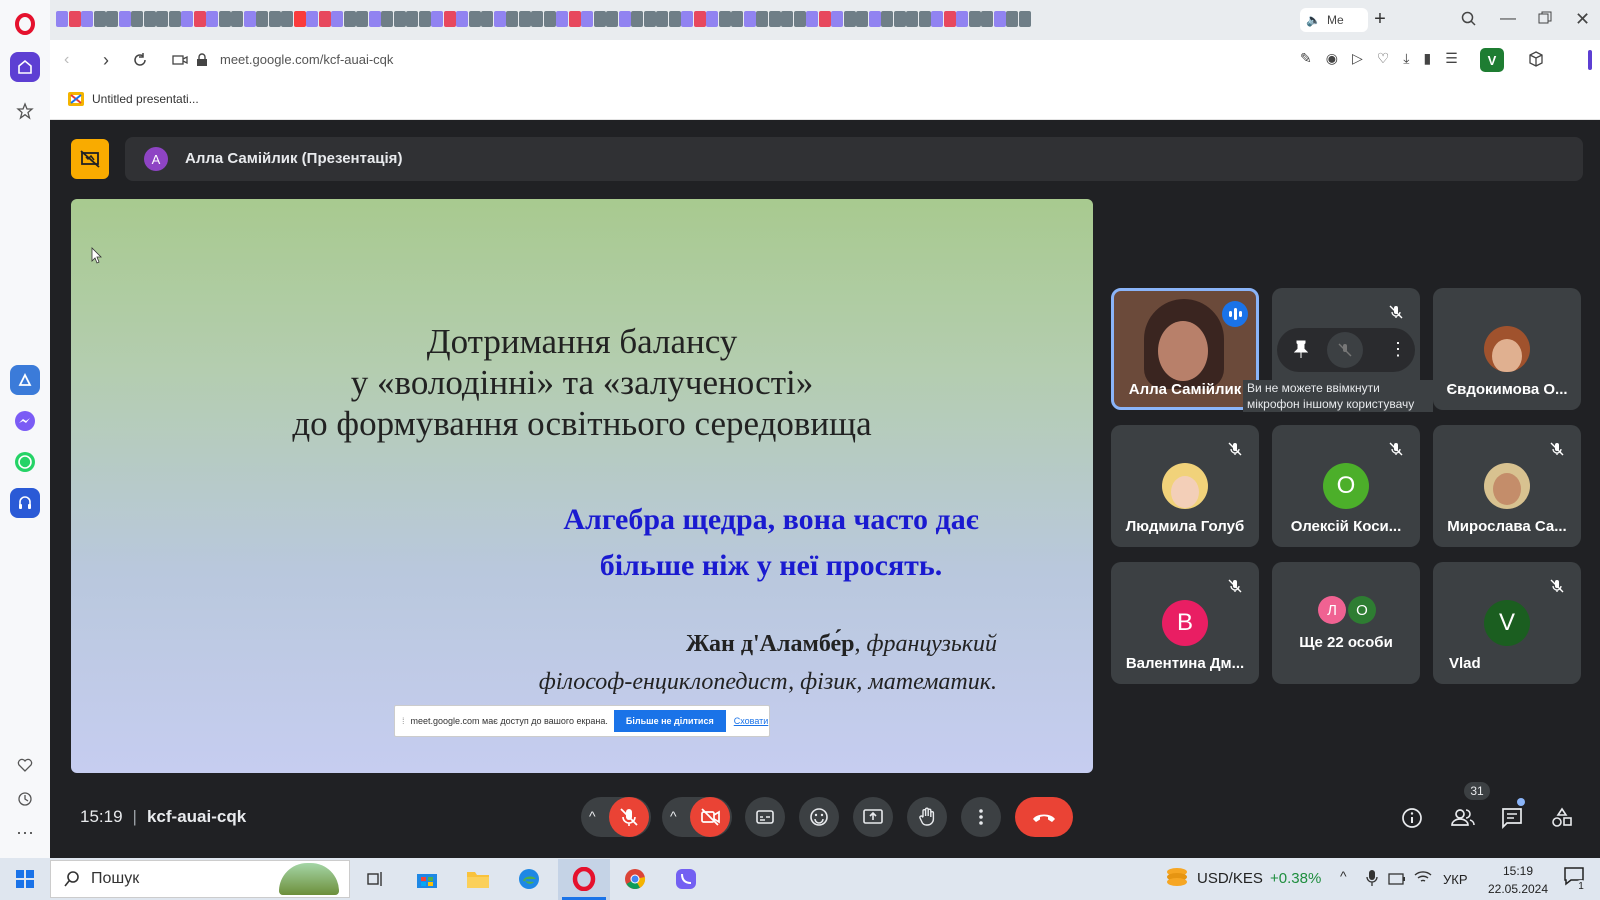  Describe the element at coordinates (529, 879) in the screenshot. I see `edge-icon` at that location.